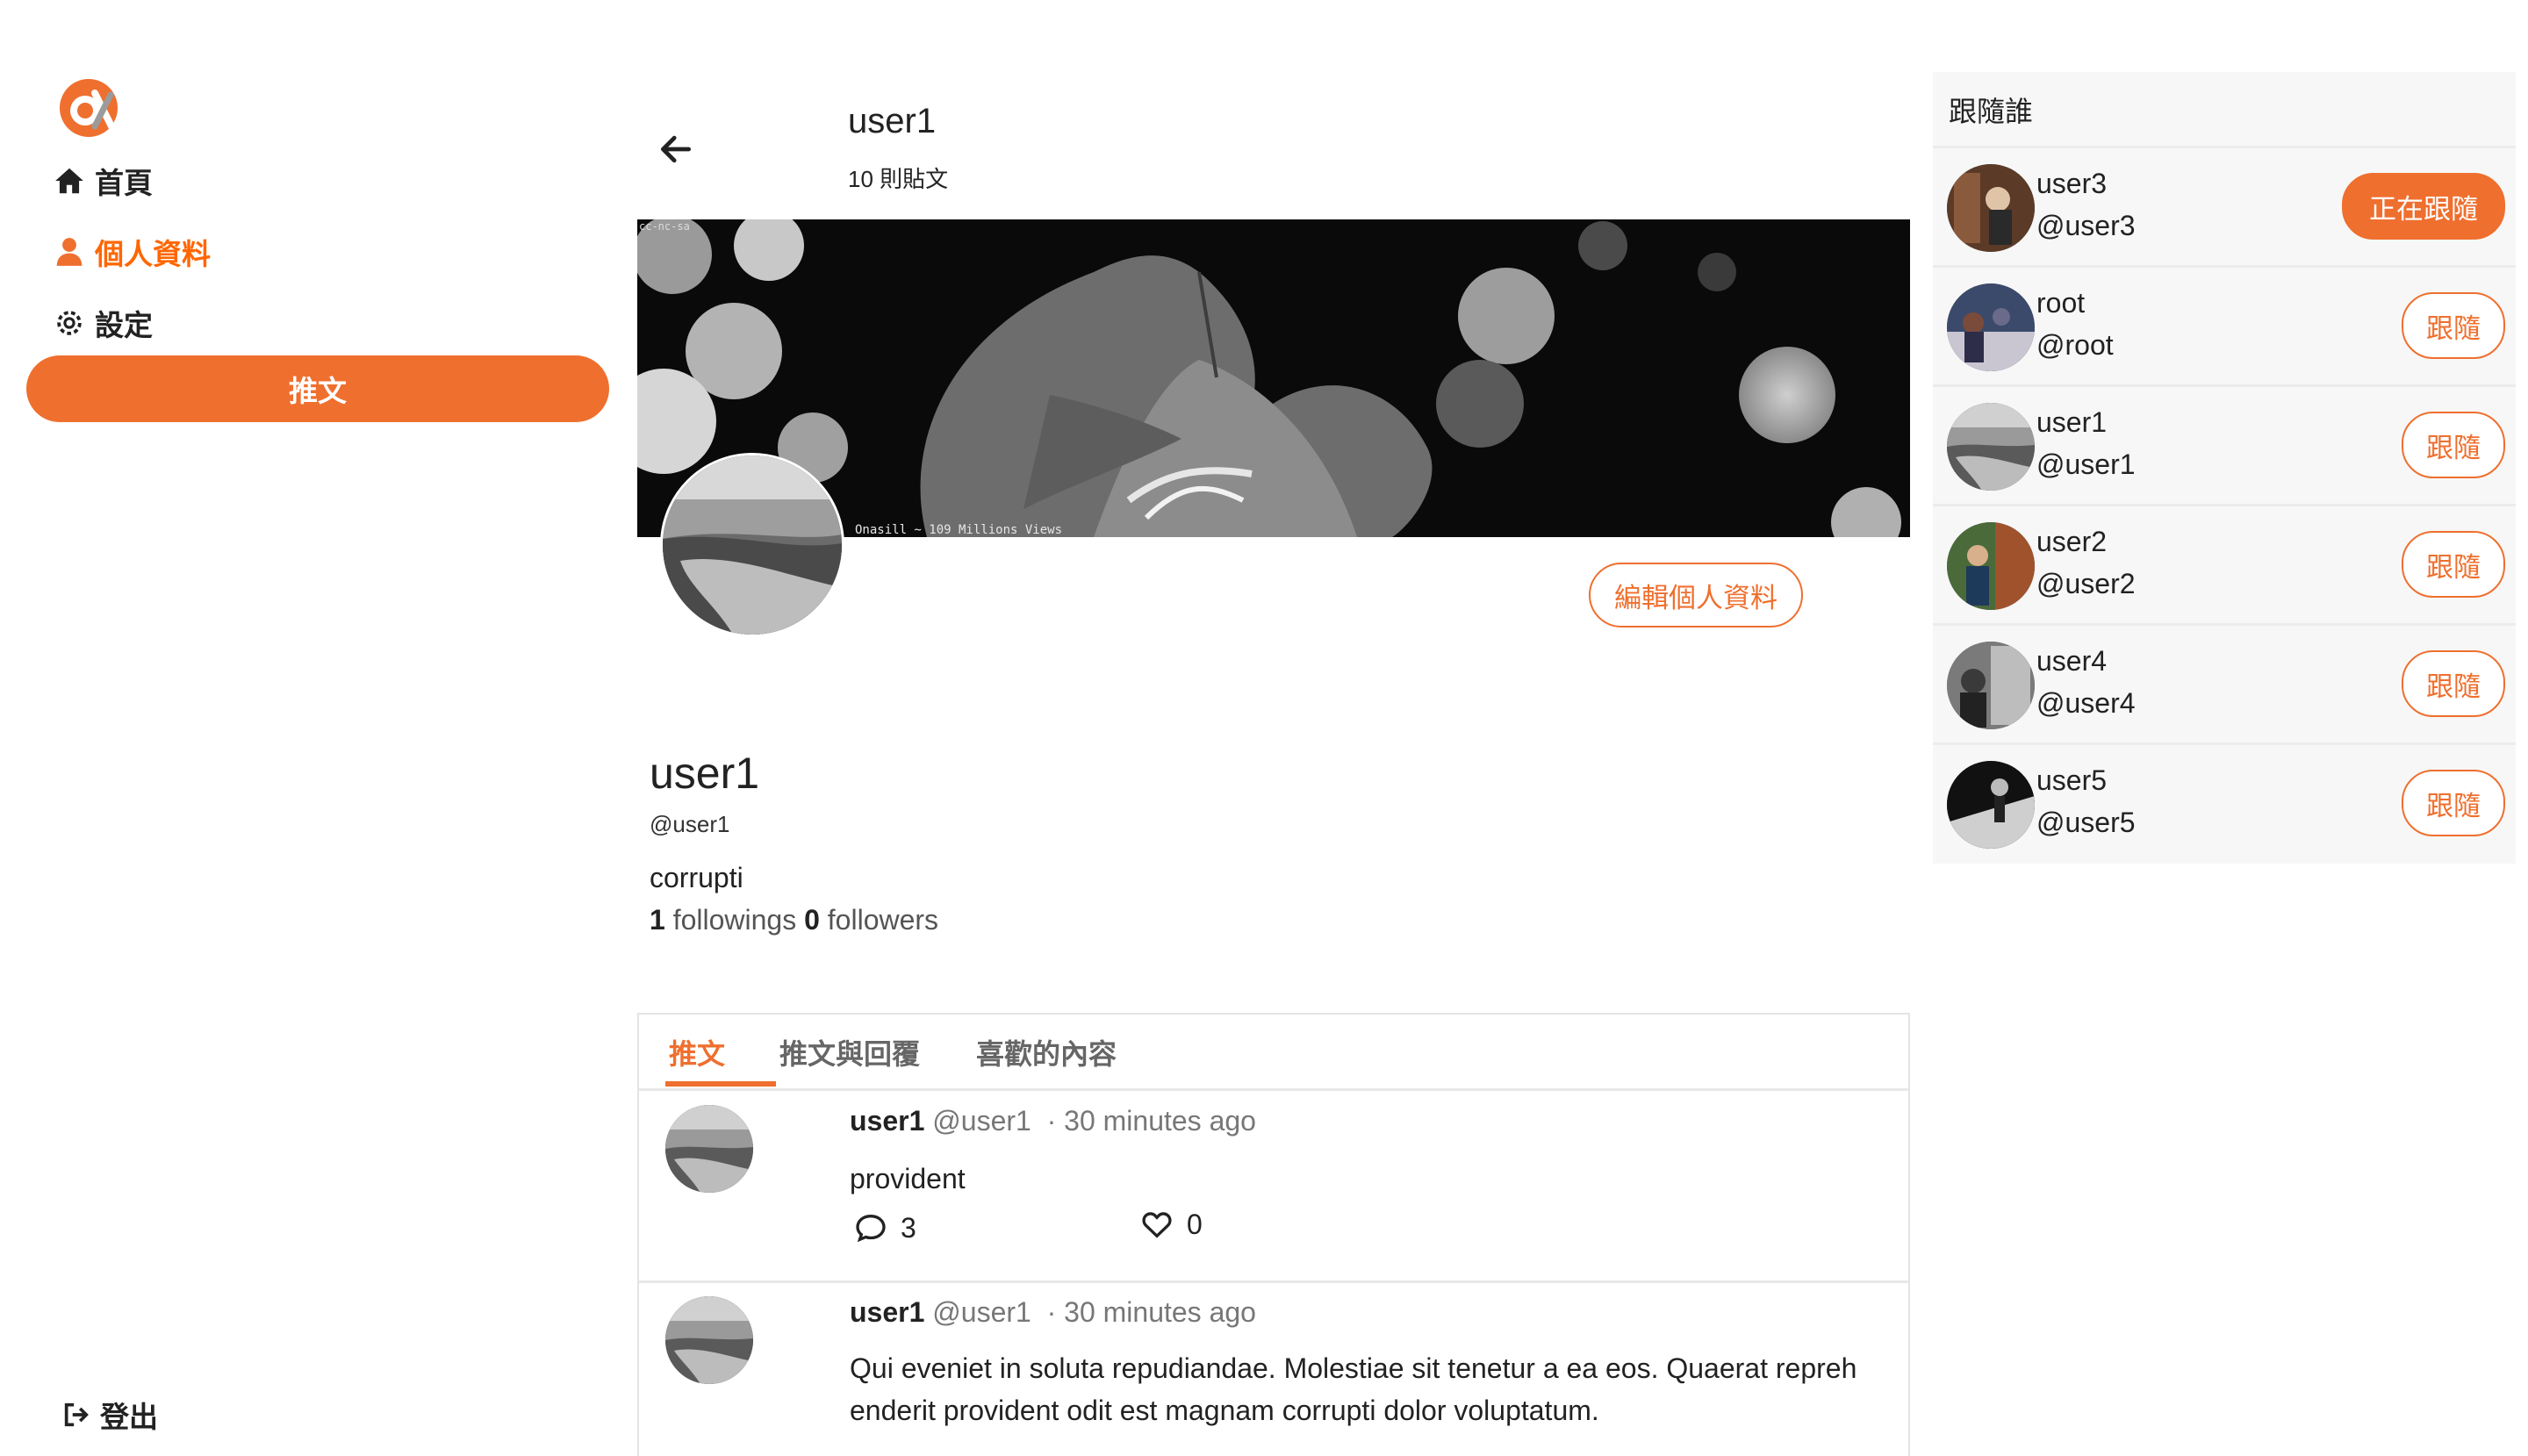 This screenshot has width=2528, height=1456. Describe the element at coordinates (2071, 422) in the screenshot. I see `suggestion-name: user1` at that location.